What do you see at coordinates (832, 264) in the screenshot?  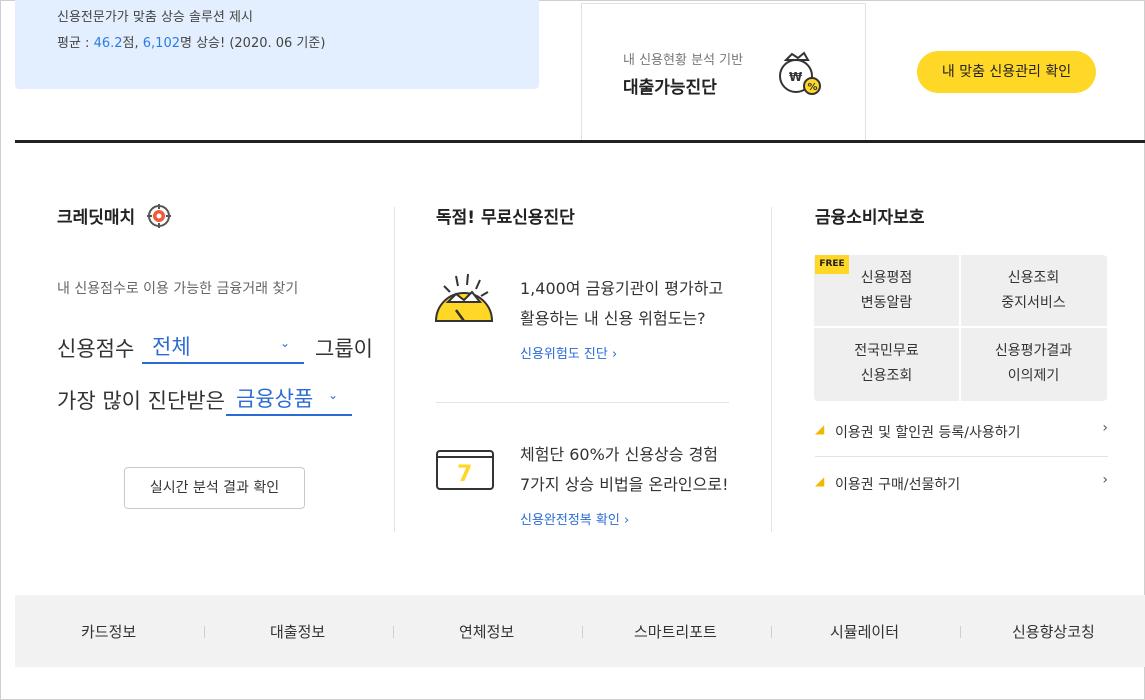 I see `free-badge: FREE` at bounding box center [832, 264].